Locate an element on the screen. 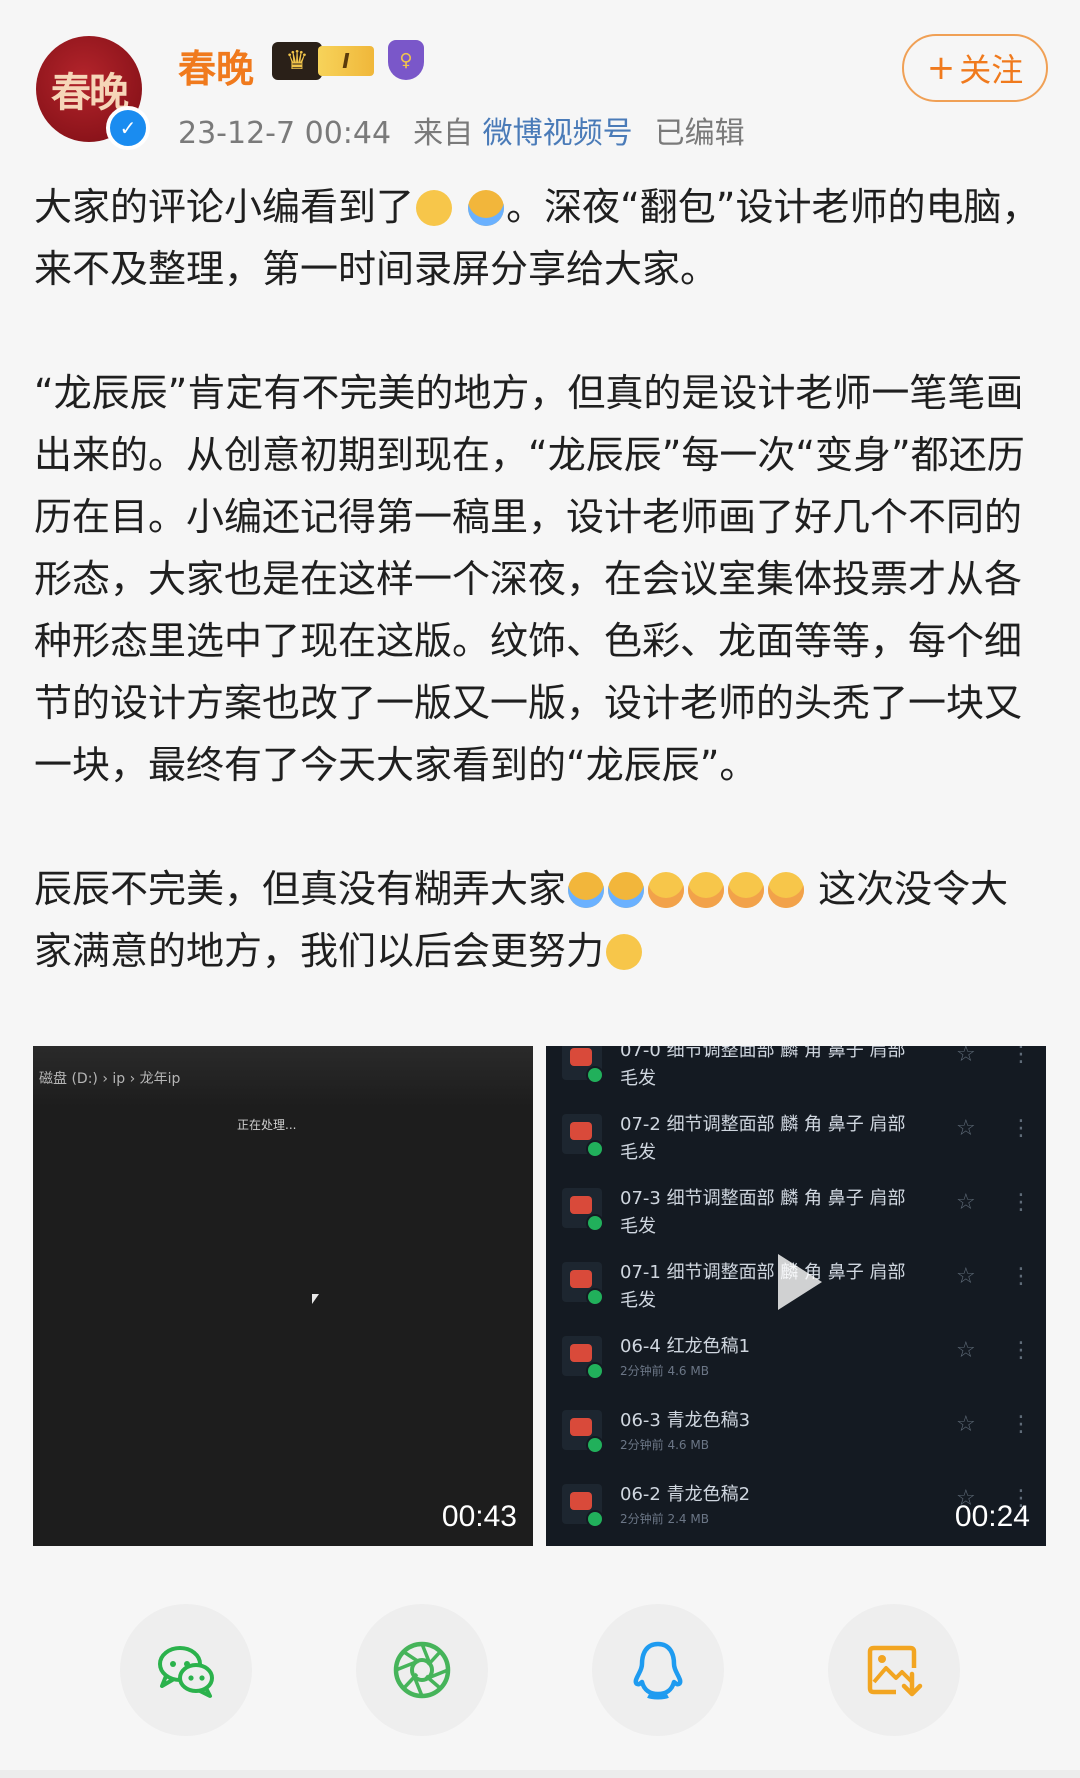 The width and height of the screenshot is (1080, 1778). post-paragraph-3: 辰辰不完美，但真没有糊弄大家 这次没令大家满意的地方，我们以后会更努力 is located at coordinates (540, 920).